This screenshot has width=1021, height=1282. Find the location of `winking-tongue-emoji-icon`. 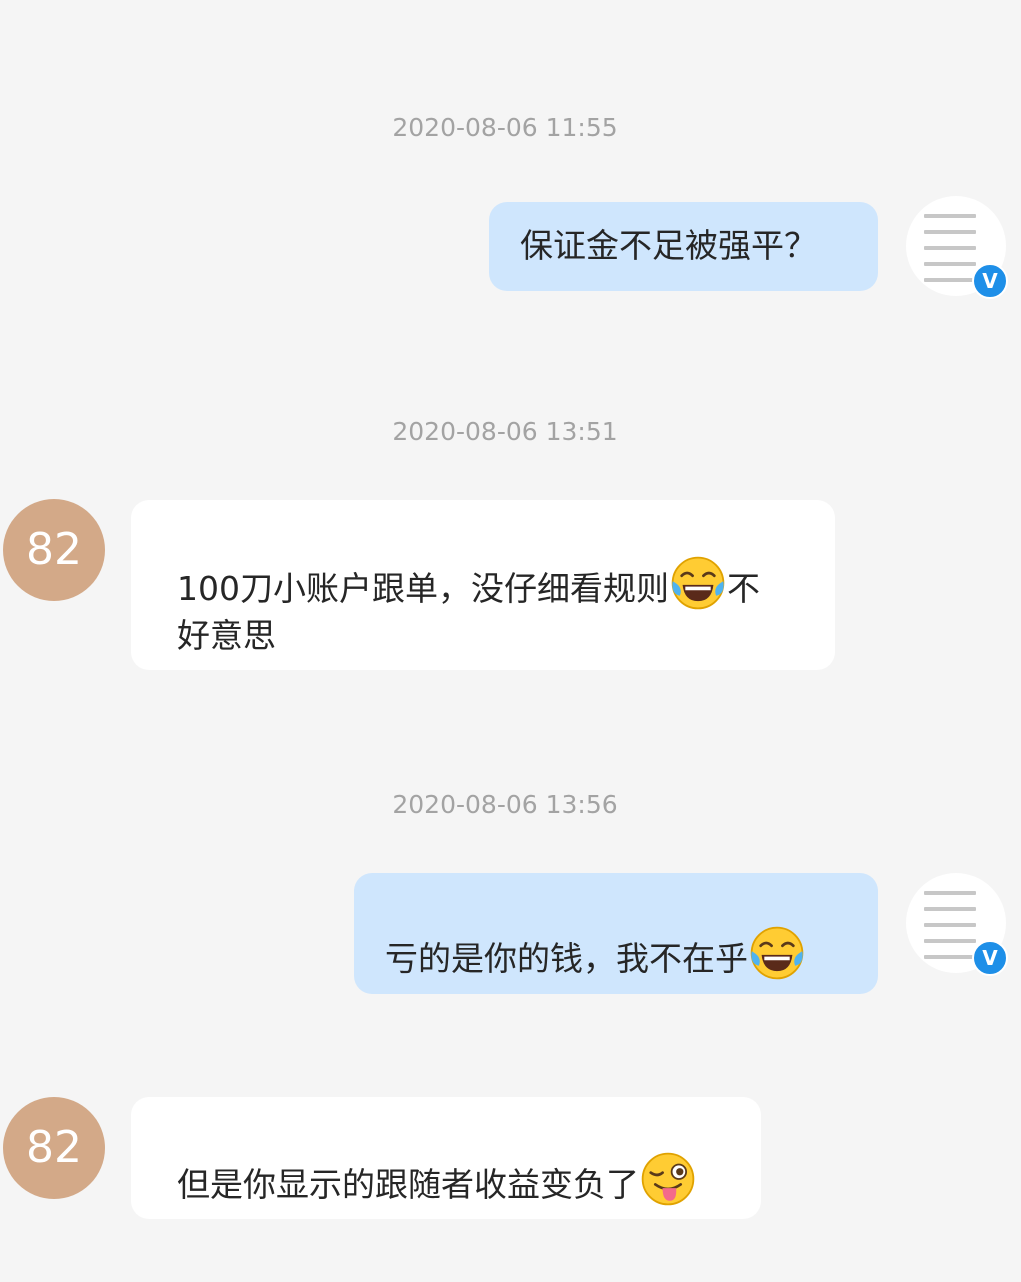

winking-tongue-emoji-icon is located at coordinates (668, 1179).